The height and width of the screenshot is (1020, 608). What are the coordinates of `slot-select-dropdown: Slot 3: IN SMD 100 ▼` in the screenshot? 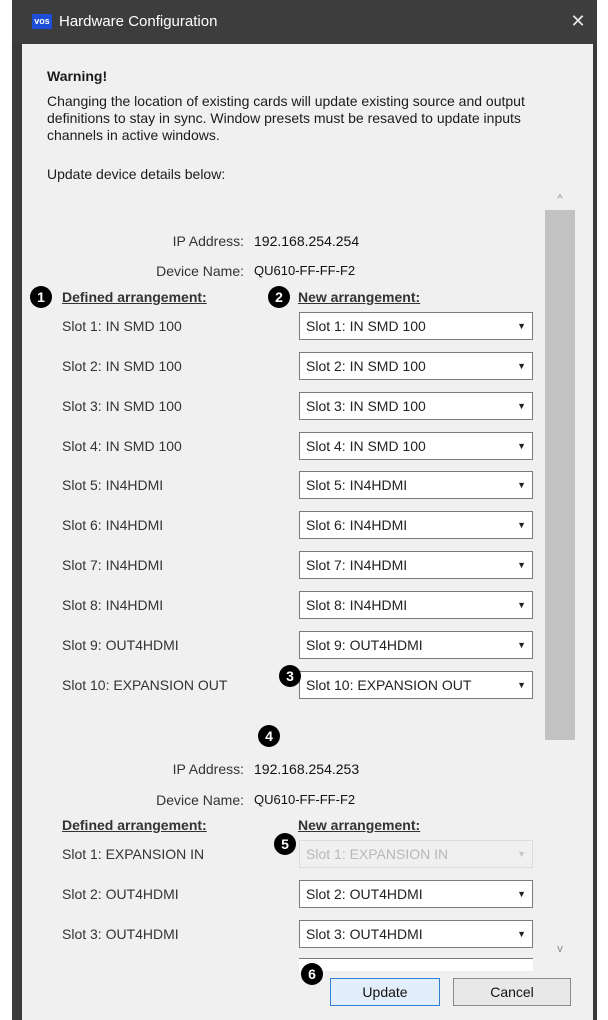 It's located at (416, 406).